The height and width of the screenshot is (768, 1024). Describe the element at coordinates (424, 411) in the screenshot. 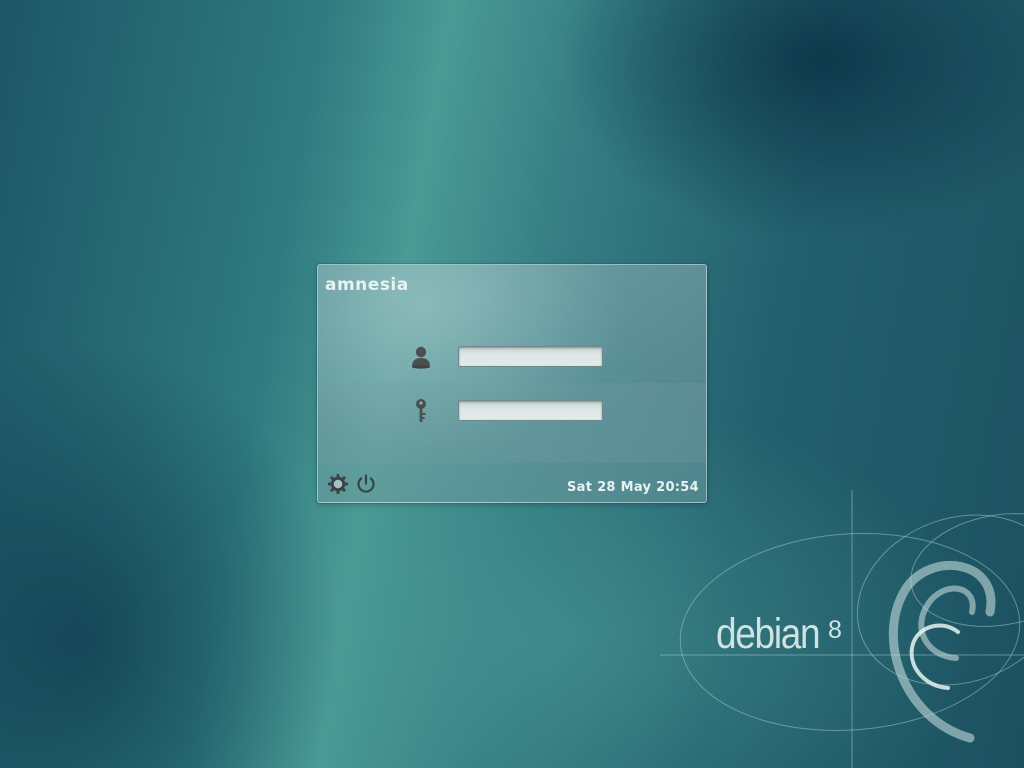

I see `key-icon` at that location.